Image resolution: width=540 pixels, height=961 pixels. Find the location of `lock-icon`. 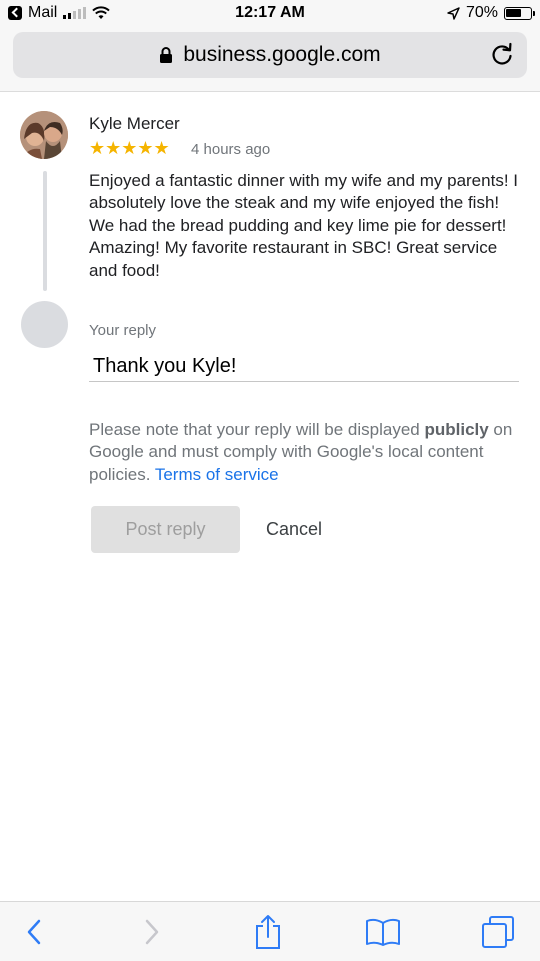

lock-icon is located at coordinates (166, 55).